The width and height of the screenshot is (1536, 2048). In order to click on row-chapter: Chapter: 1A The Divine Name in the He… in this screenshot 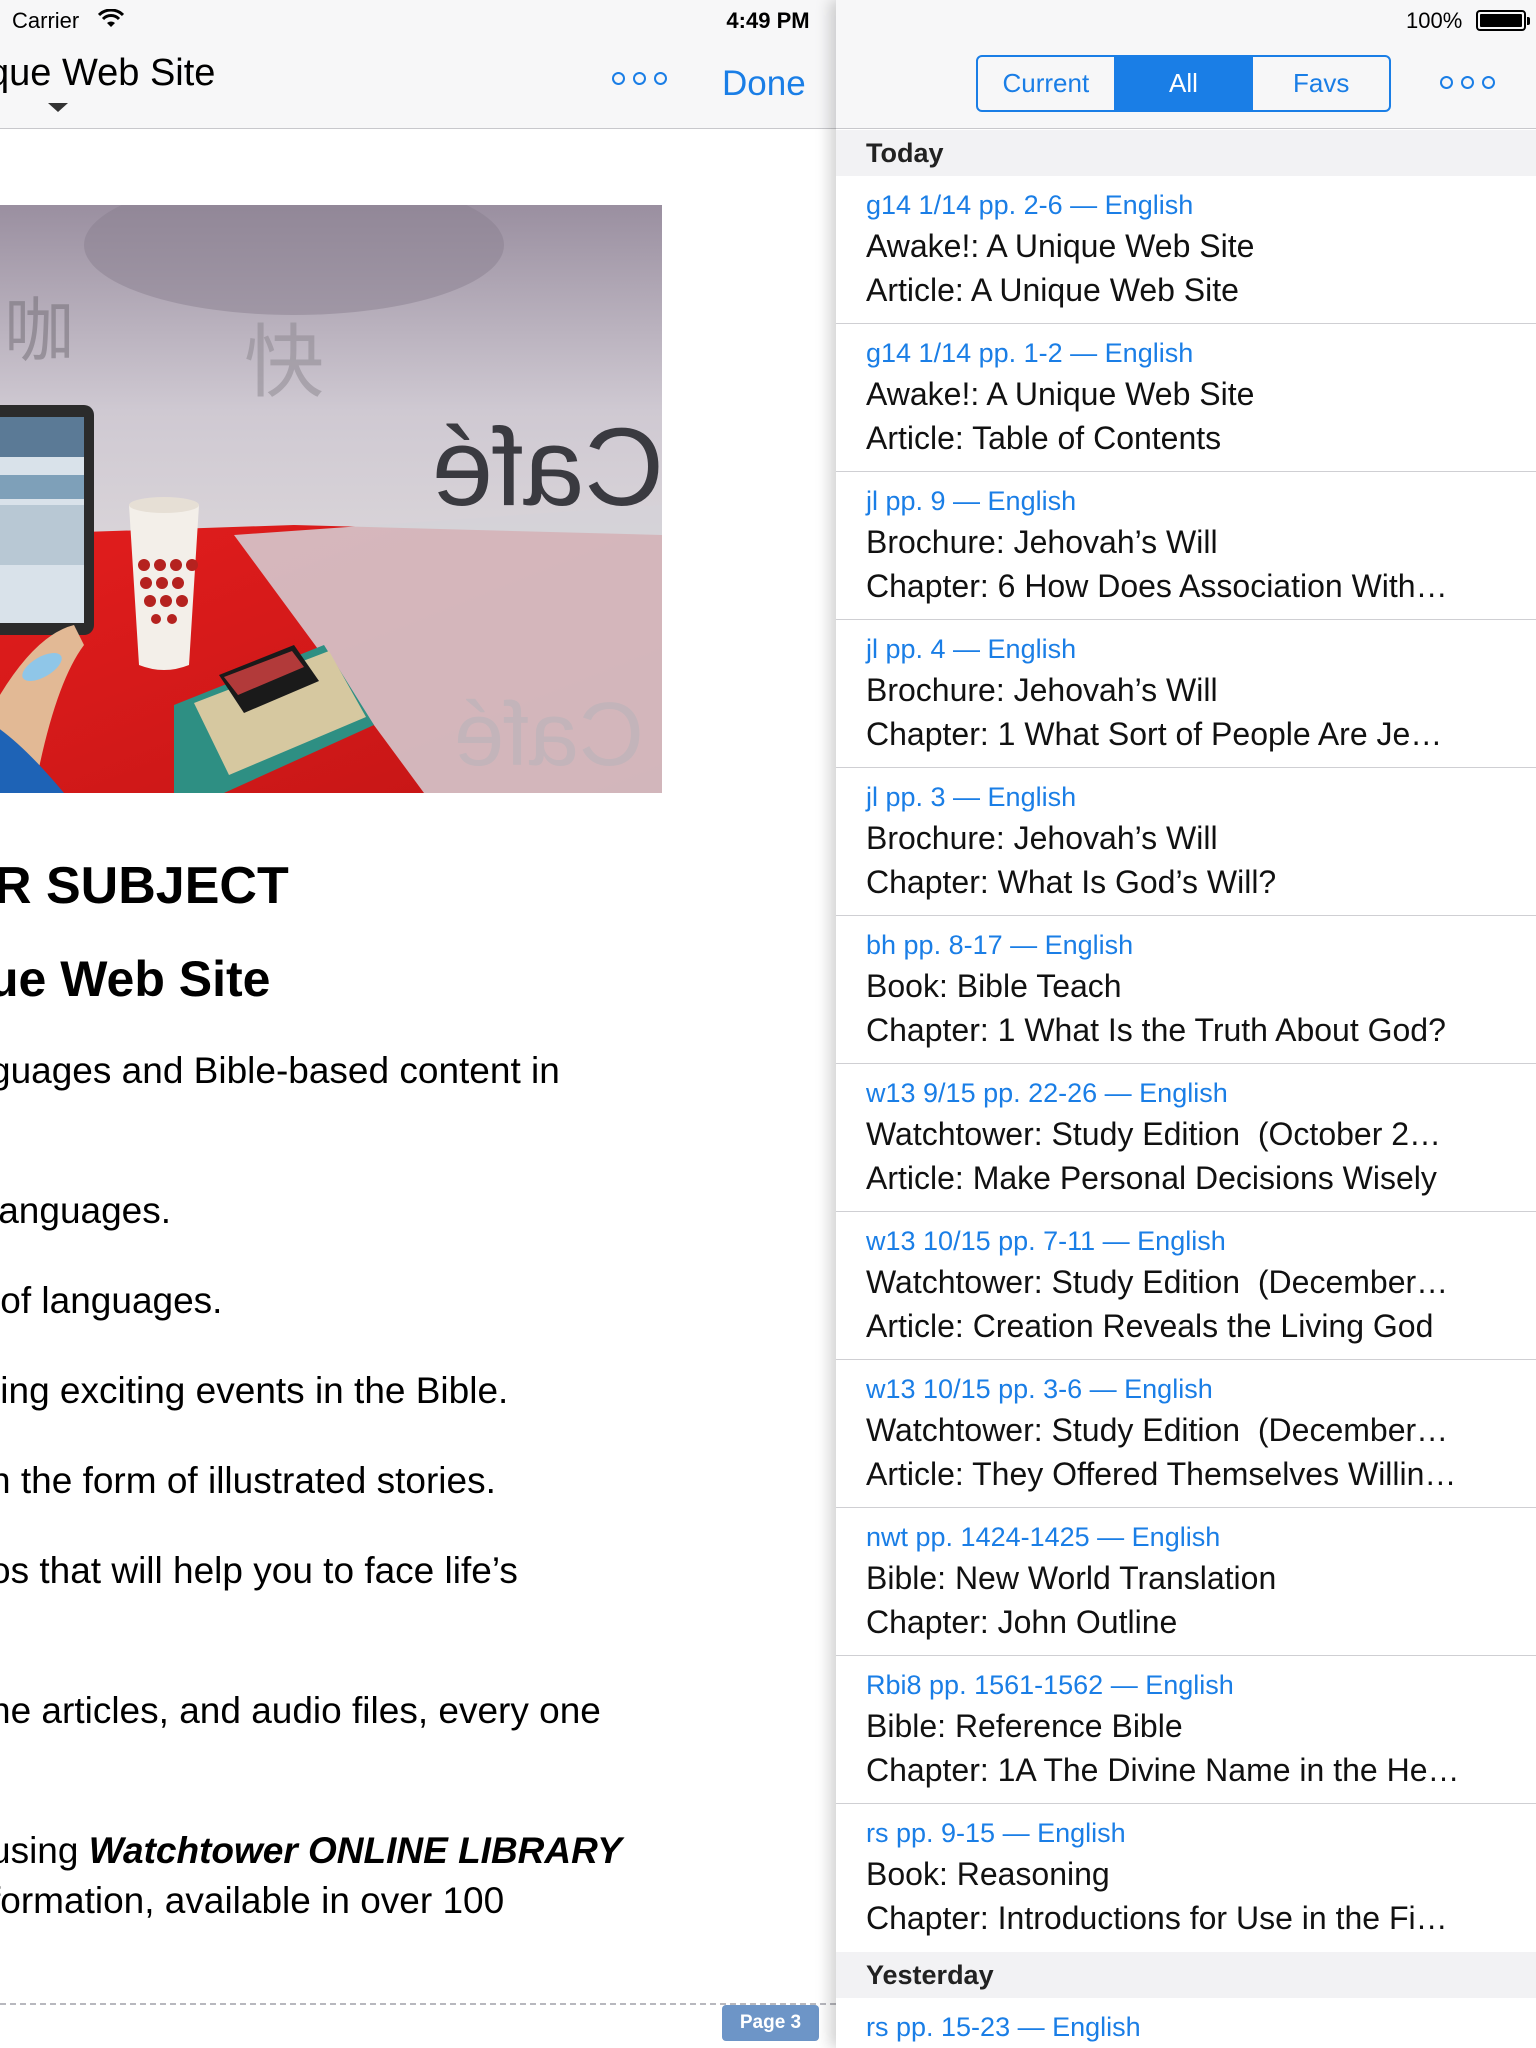, I will do `click(1163, 1770)`.